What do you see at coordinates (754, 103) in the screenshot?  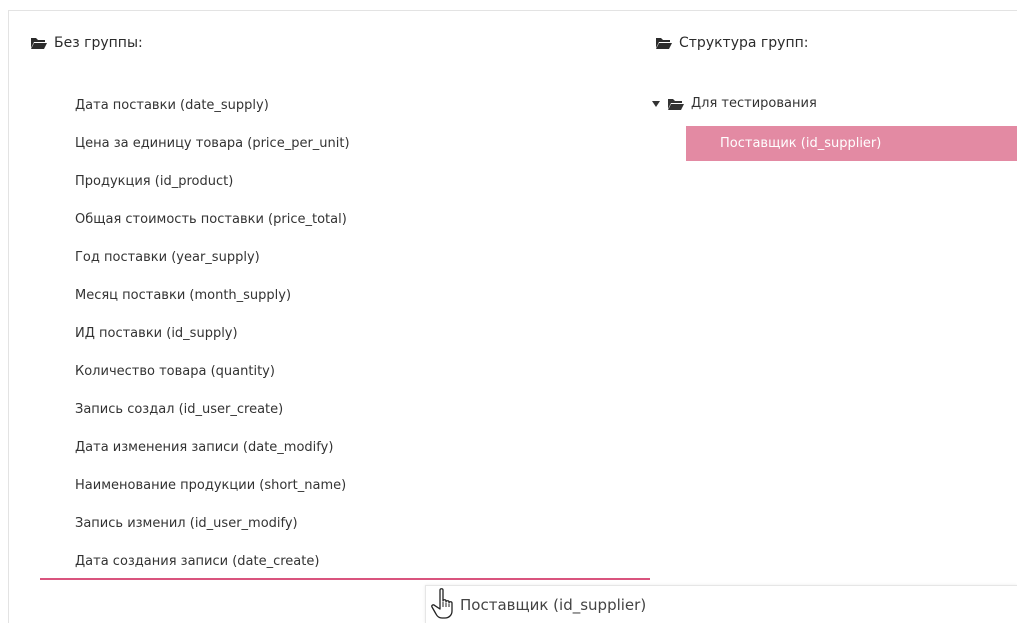 I see `tree-group-label: Для тестирования` at bounding box center [754, 103].